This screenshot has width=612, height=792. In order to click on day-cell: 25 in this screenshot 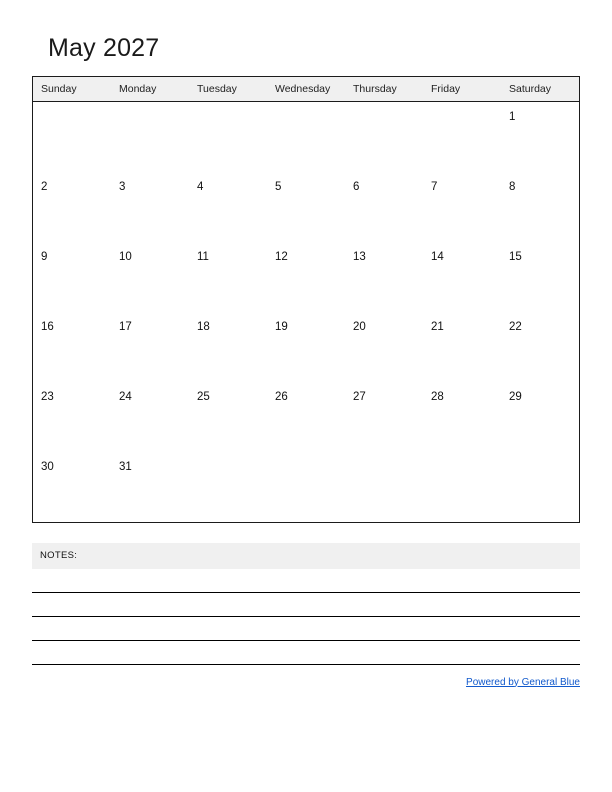, I will do `click(228, 417)`.